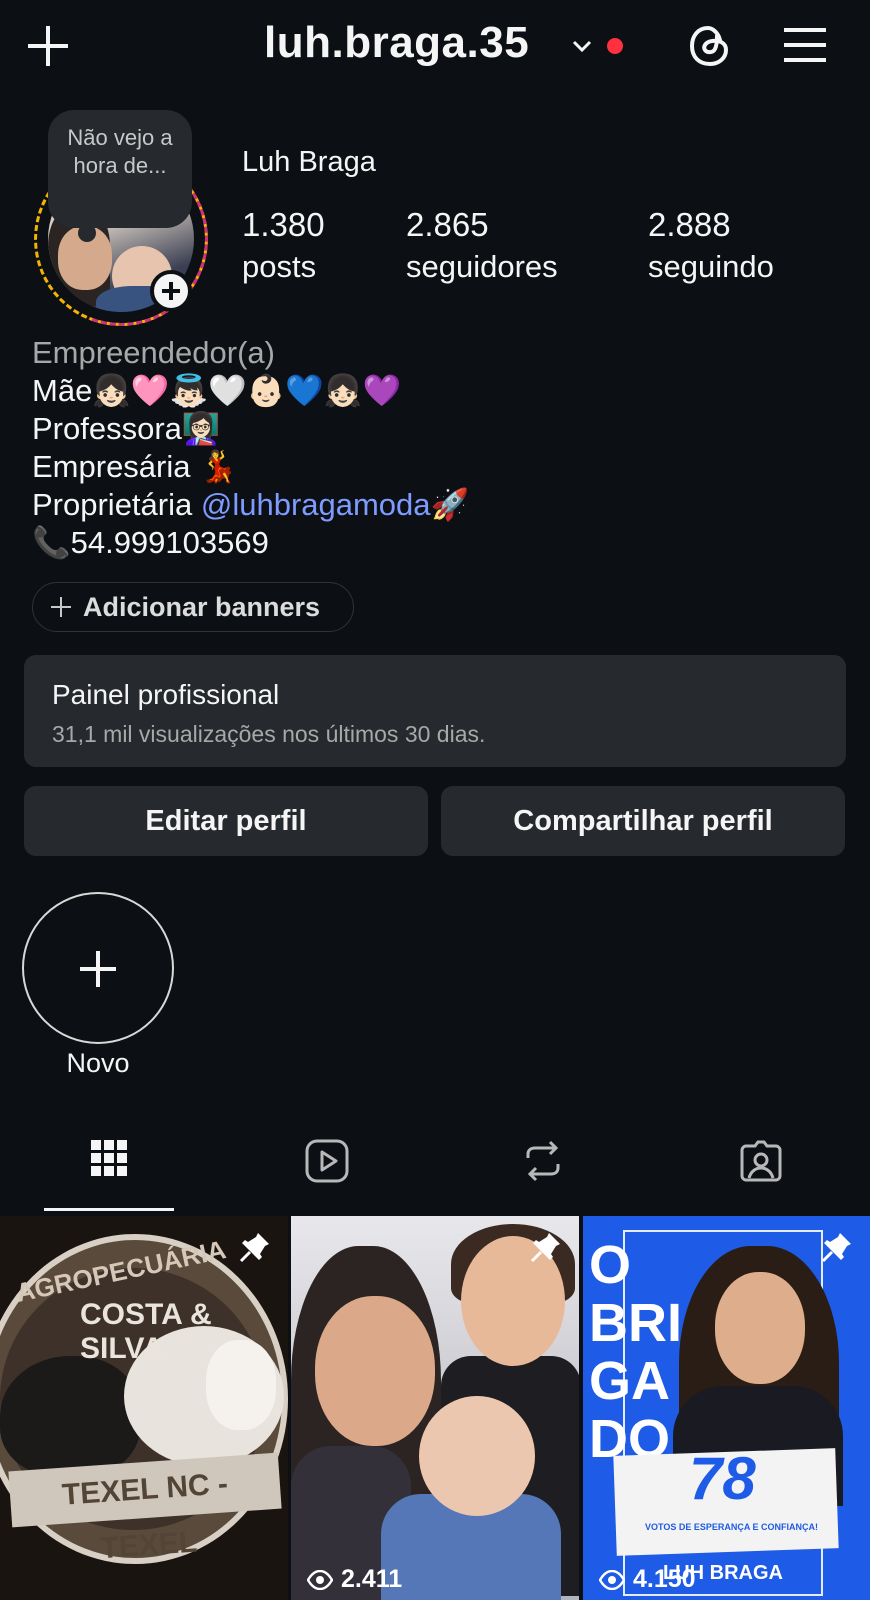  What do you see at coordinates (316, 504) in the screenshot?
I see `bio-mention-link: @luhbragamoda` at bounding box center [316, 504].